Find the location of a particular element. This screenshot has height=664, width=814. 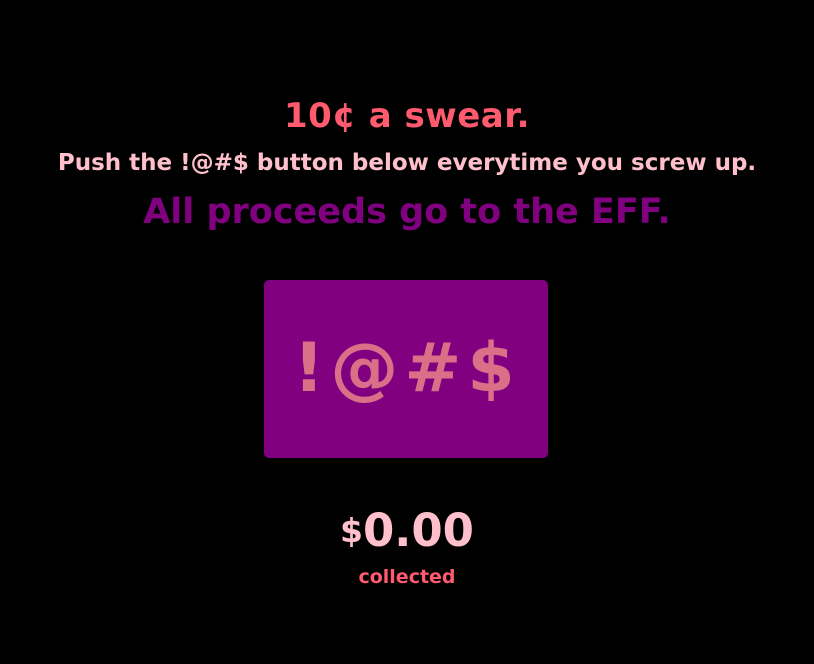

total-display: $0.00 is located at coordinates (407, 530).